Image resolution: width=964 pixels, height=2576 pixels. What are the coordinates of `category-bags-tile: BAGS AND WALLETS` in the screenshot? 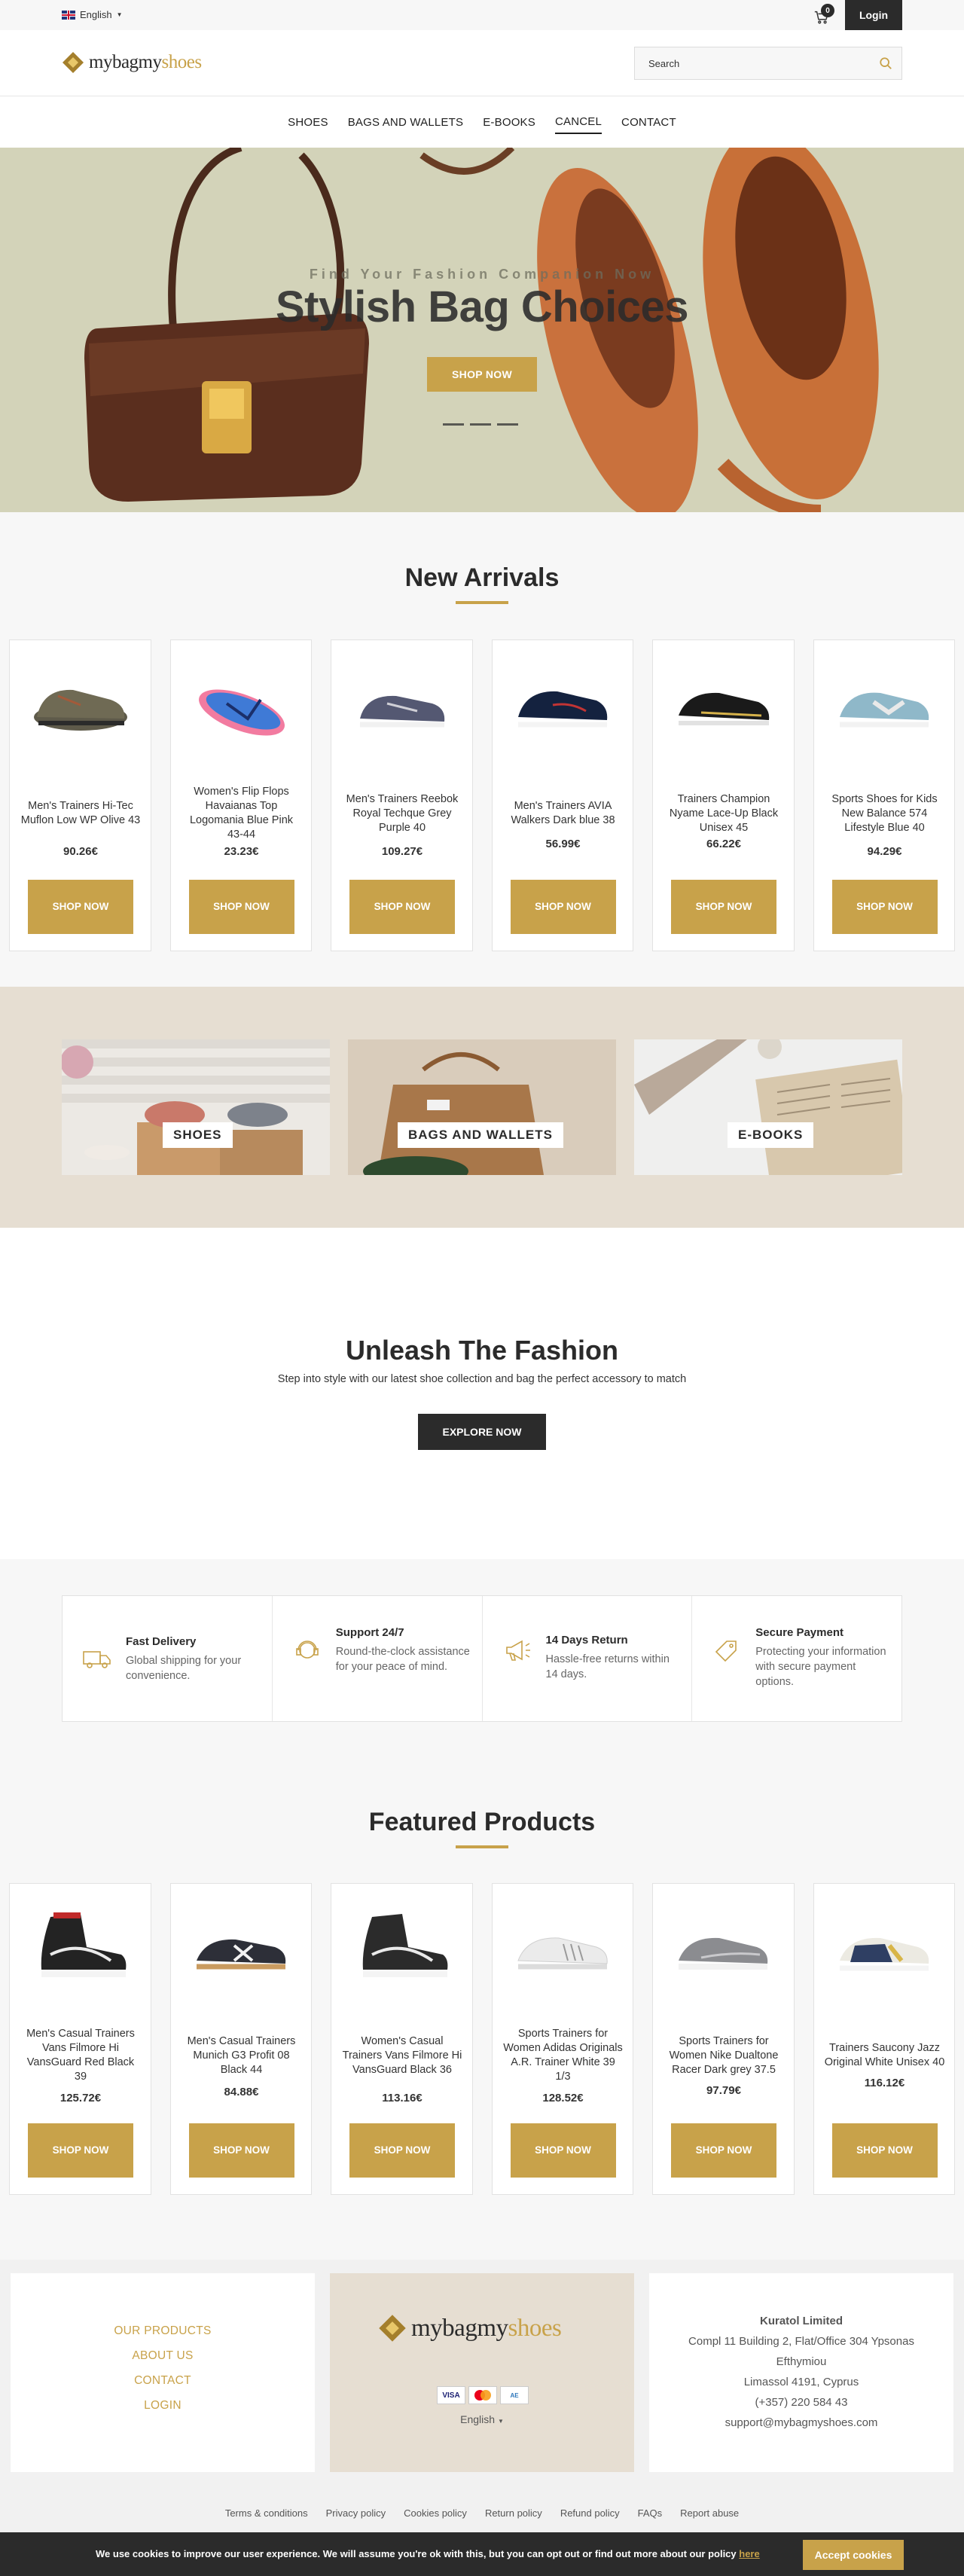 It's located at (482, 1107).